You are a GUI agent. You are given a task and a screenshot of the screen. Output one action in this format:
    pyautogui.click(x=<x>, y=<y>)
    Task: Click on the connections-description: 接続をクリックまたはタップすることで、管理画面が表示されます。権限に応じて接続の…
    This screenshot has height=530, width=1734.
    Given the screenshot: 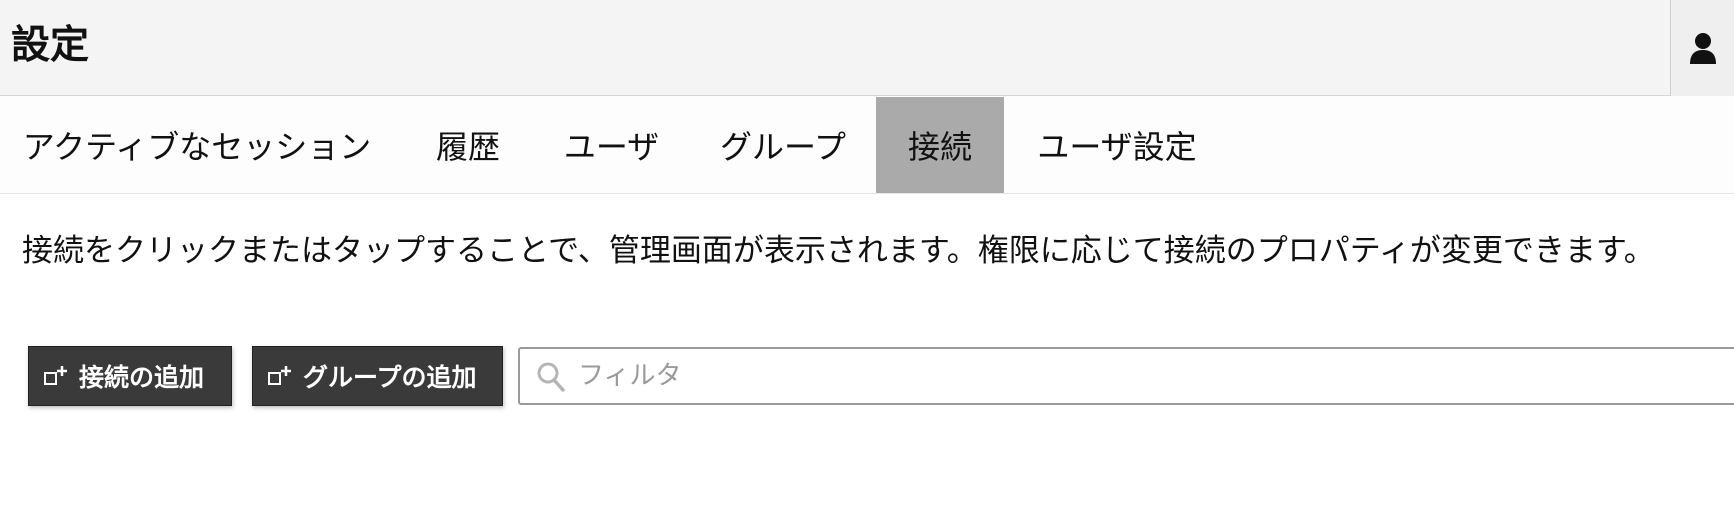 What is the action you would take?
    pyautogui.click(x=838, y=251)
    